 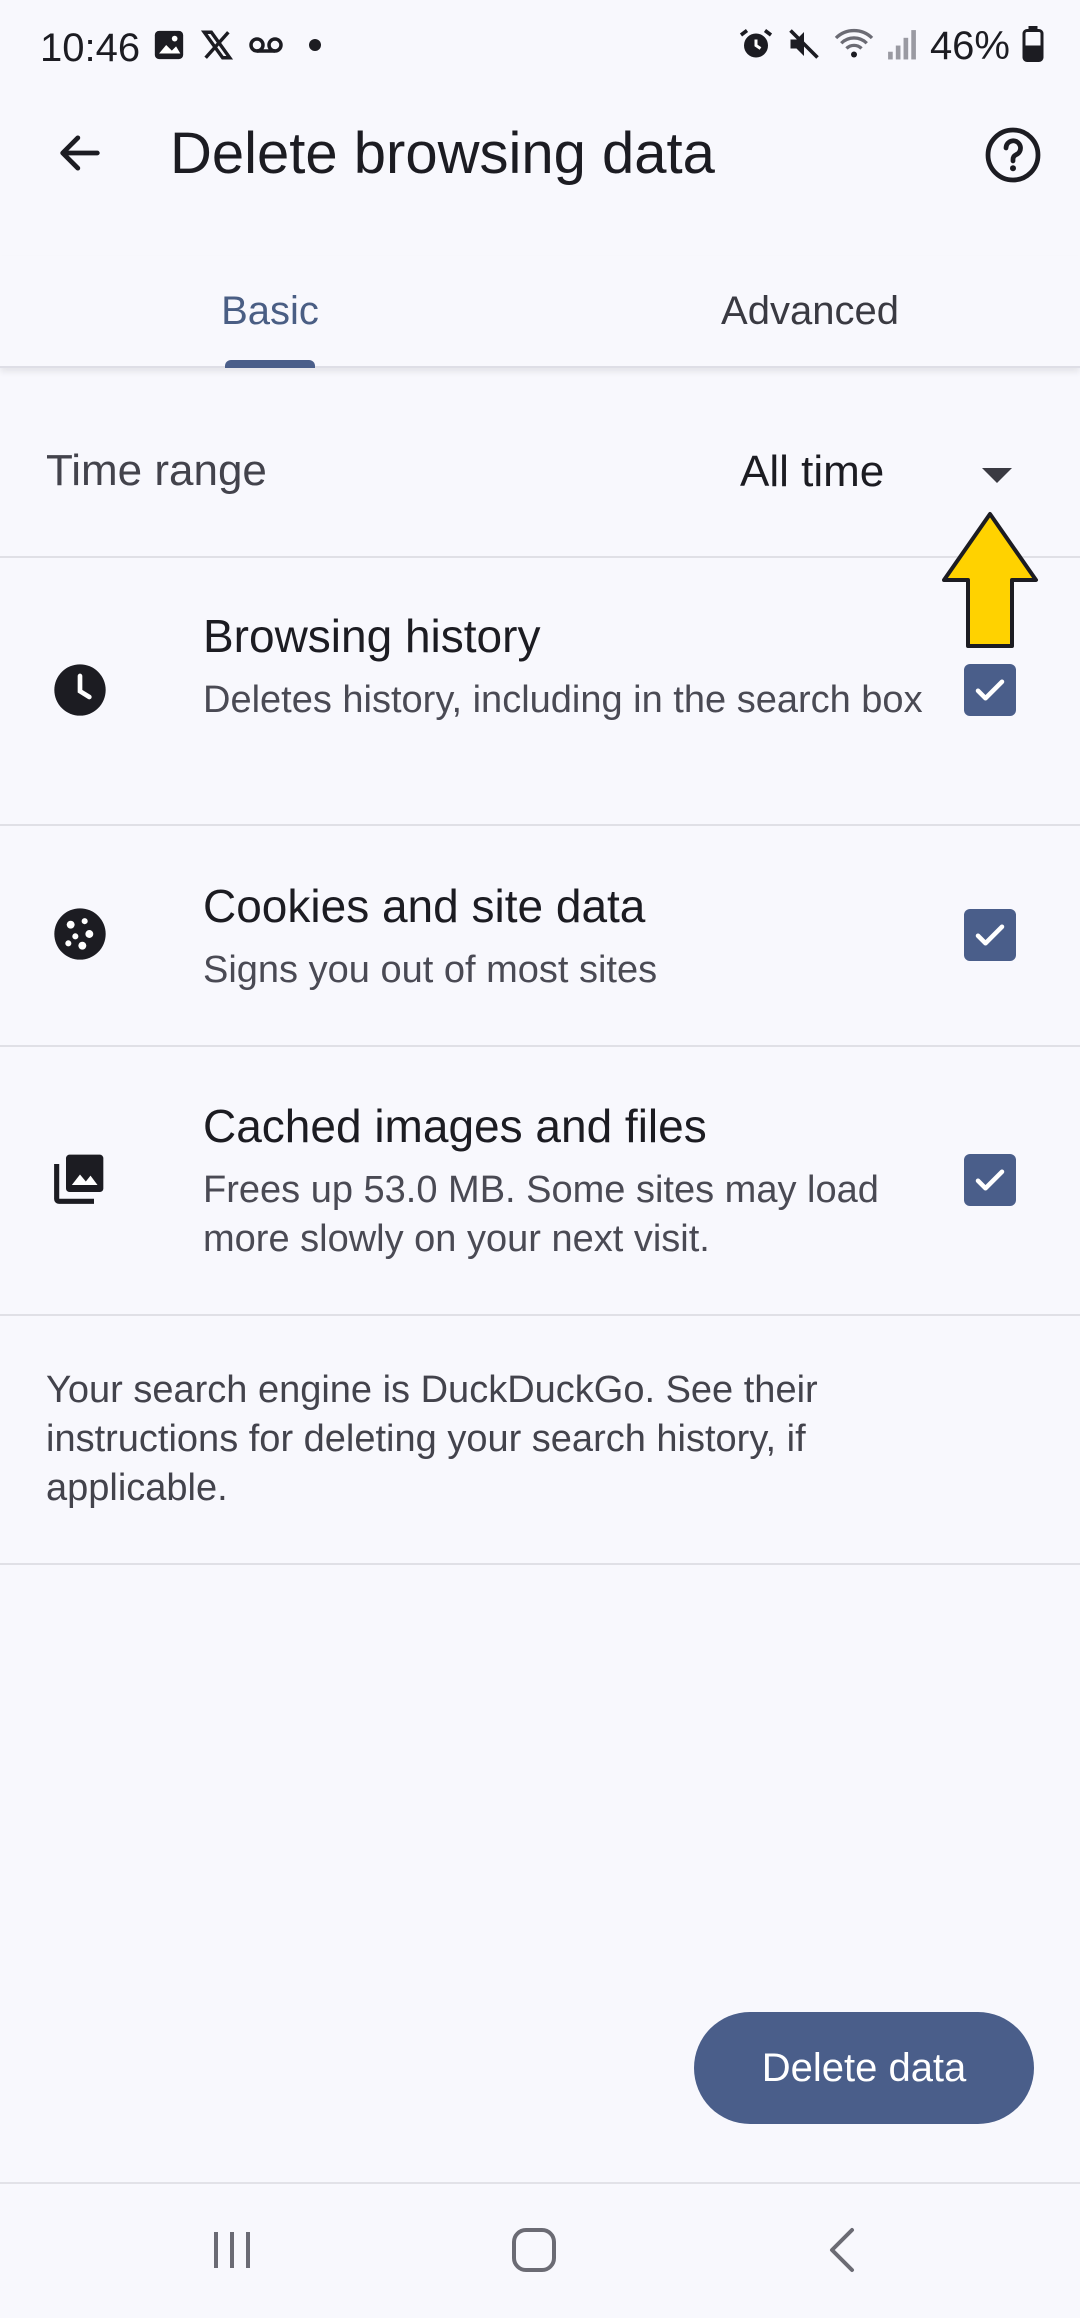 What do you see at coordinates (80, 1178) in the screenshot?
I see `images-icon` at bounding box center [80, 1178].